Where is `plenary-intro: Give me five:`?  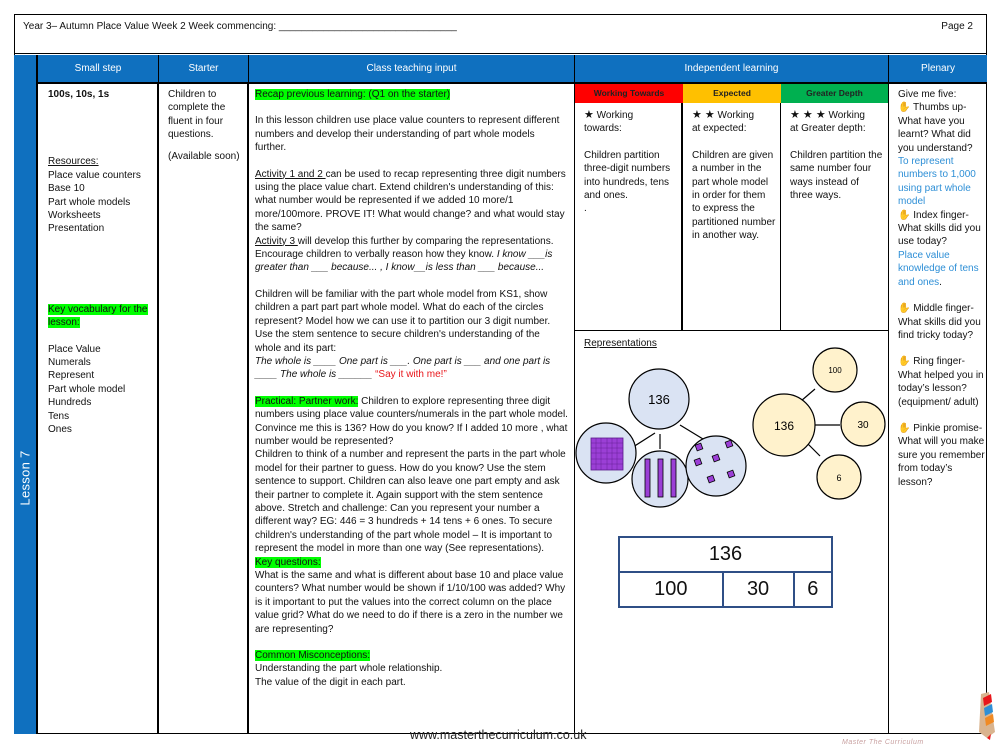 plenary-intro: Give me five: is located at coordinates (927, 94).